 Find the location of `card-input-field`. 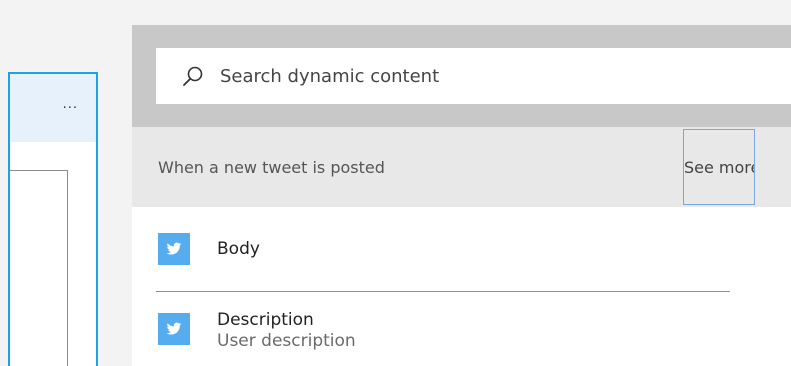

card-input-field is located at coordinates (39, 268).